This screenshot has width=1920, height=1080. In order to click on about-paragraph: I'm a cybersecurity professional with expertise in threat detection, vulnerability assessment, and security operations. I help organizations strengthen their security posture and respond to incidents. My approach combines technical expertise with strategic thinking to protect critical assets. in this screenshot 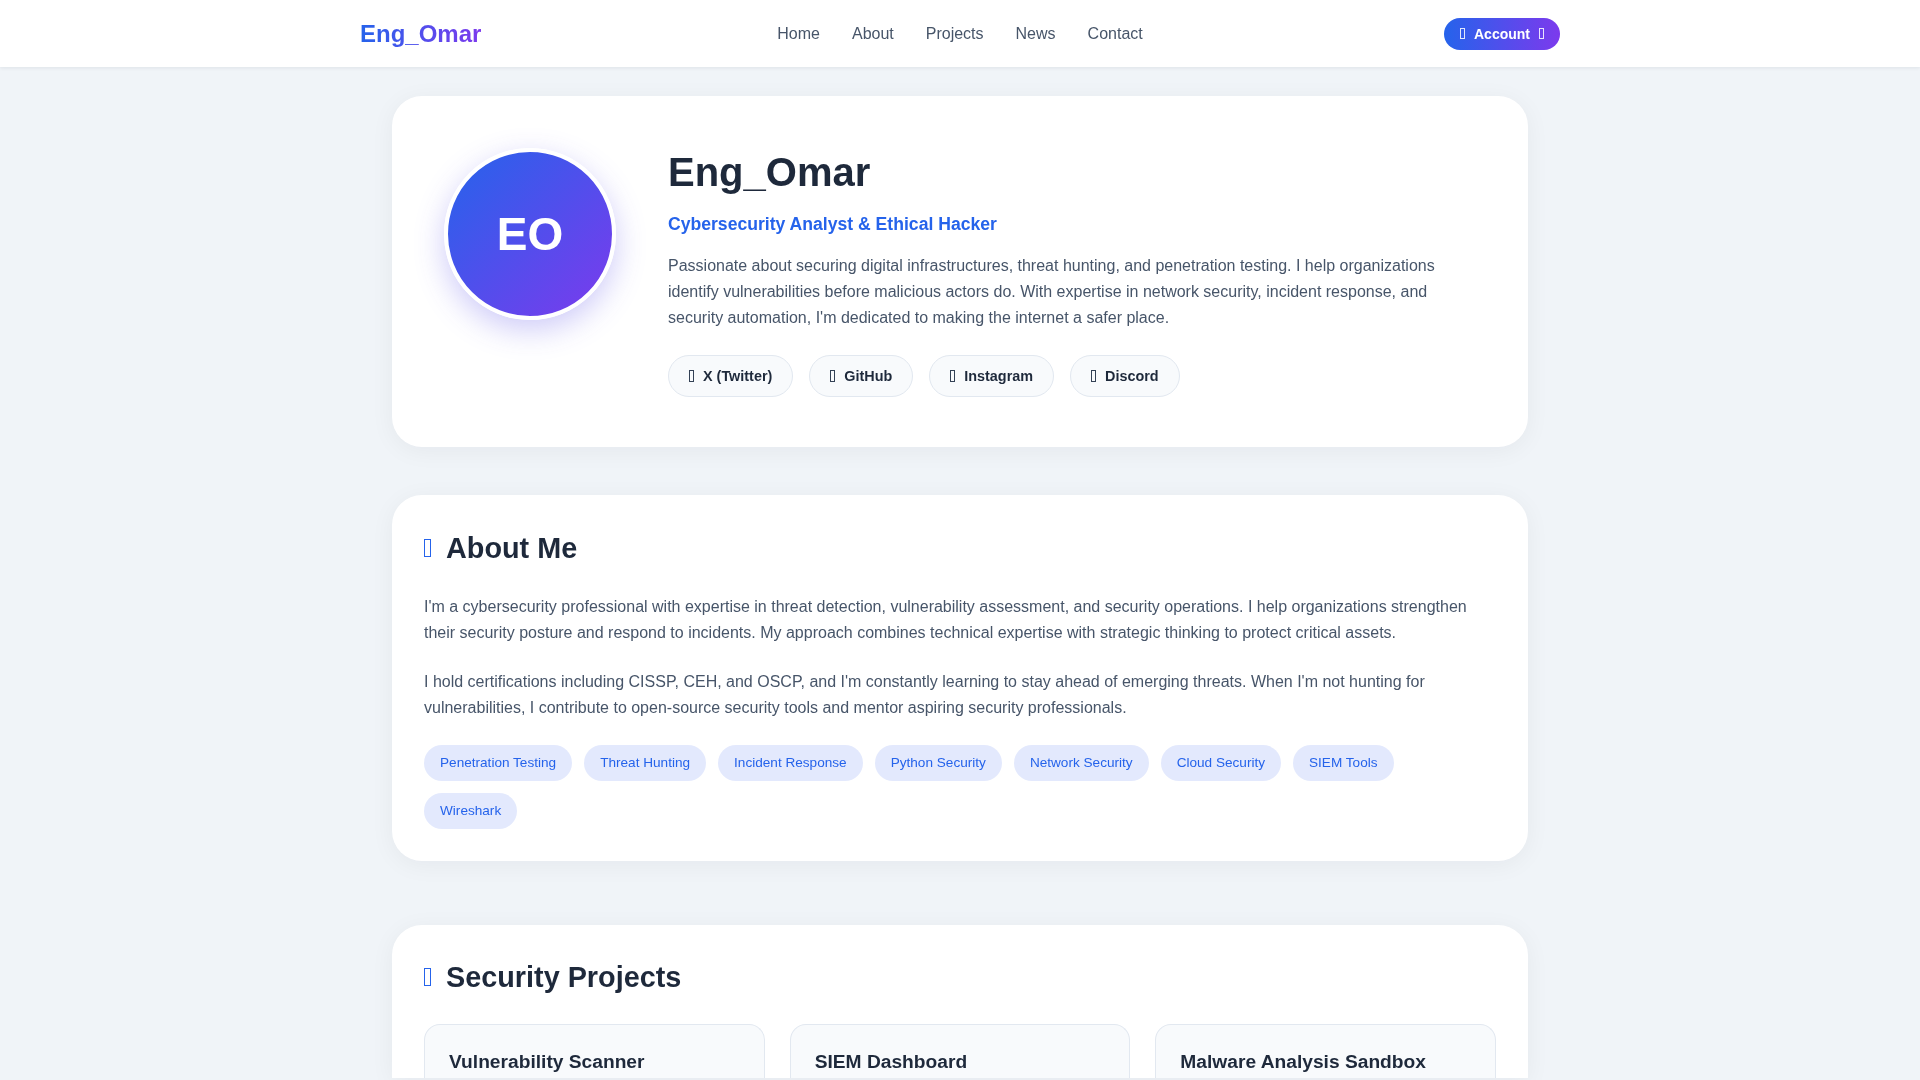, I will do `click(946, 619)`.